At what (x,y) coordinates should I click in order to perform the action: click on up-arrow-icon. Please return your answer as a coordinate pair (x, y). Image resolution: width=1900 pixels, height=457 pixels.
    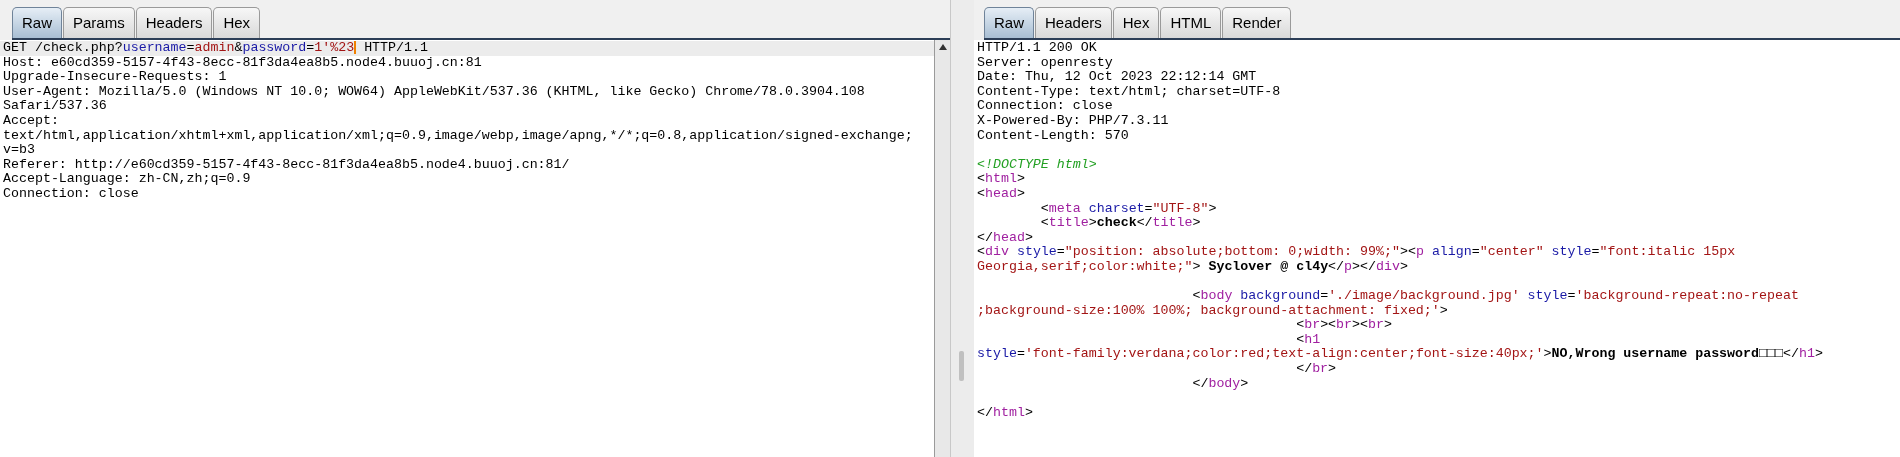
    Looking at the image, I should click on (942, 47).